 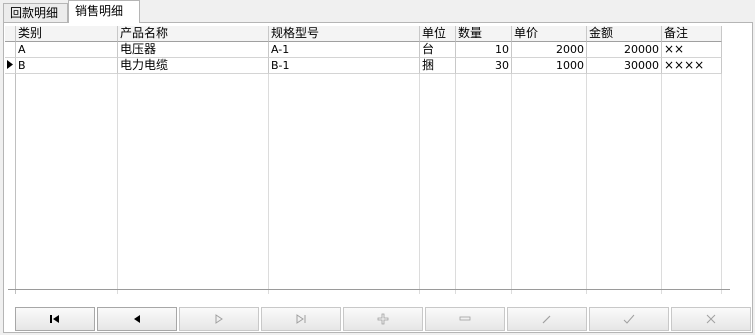 I want to click on cell-category: B, so click(x=67, y=66).